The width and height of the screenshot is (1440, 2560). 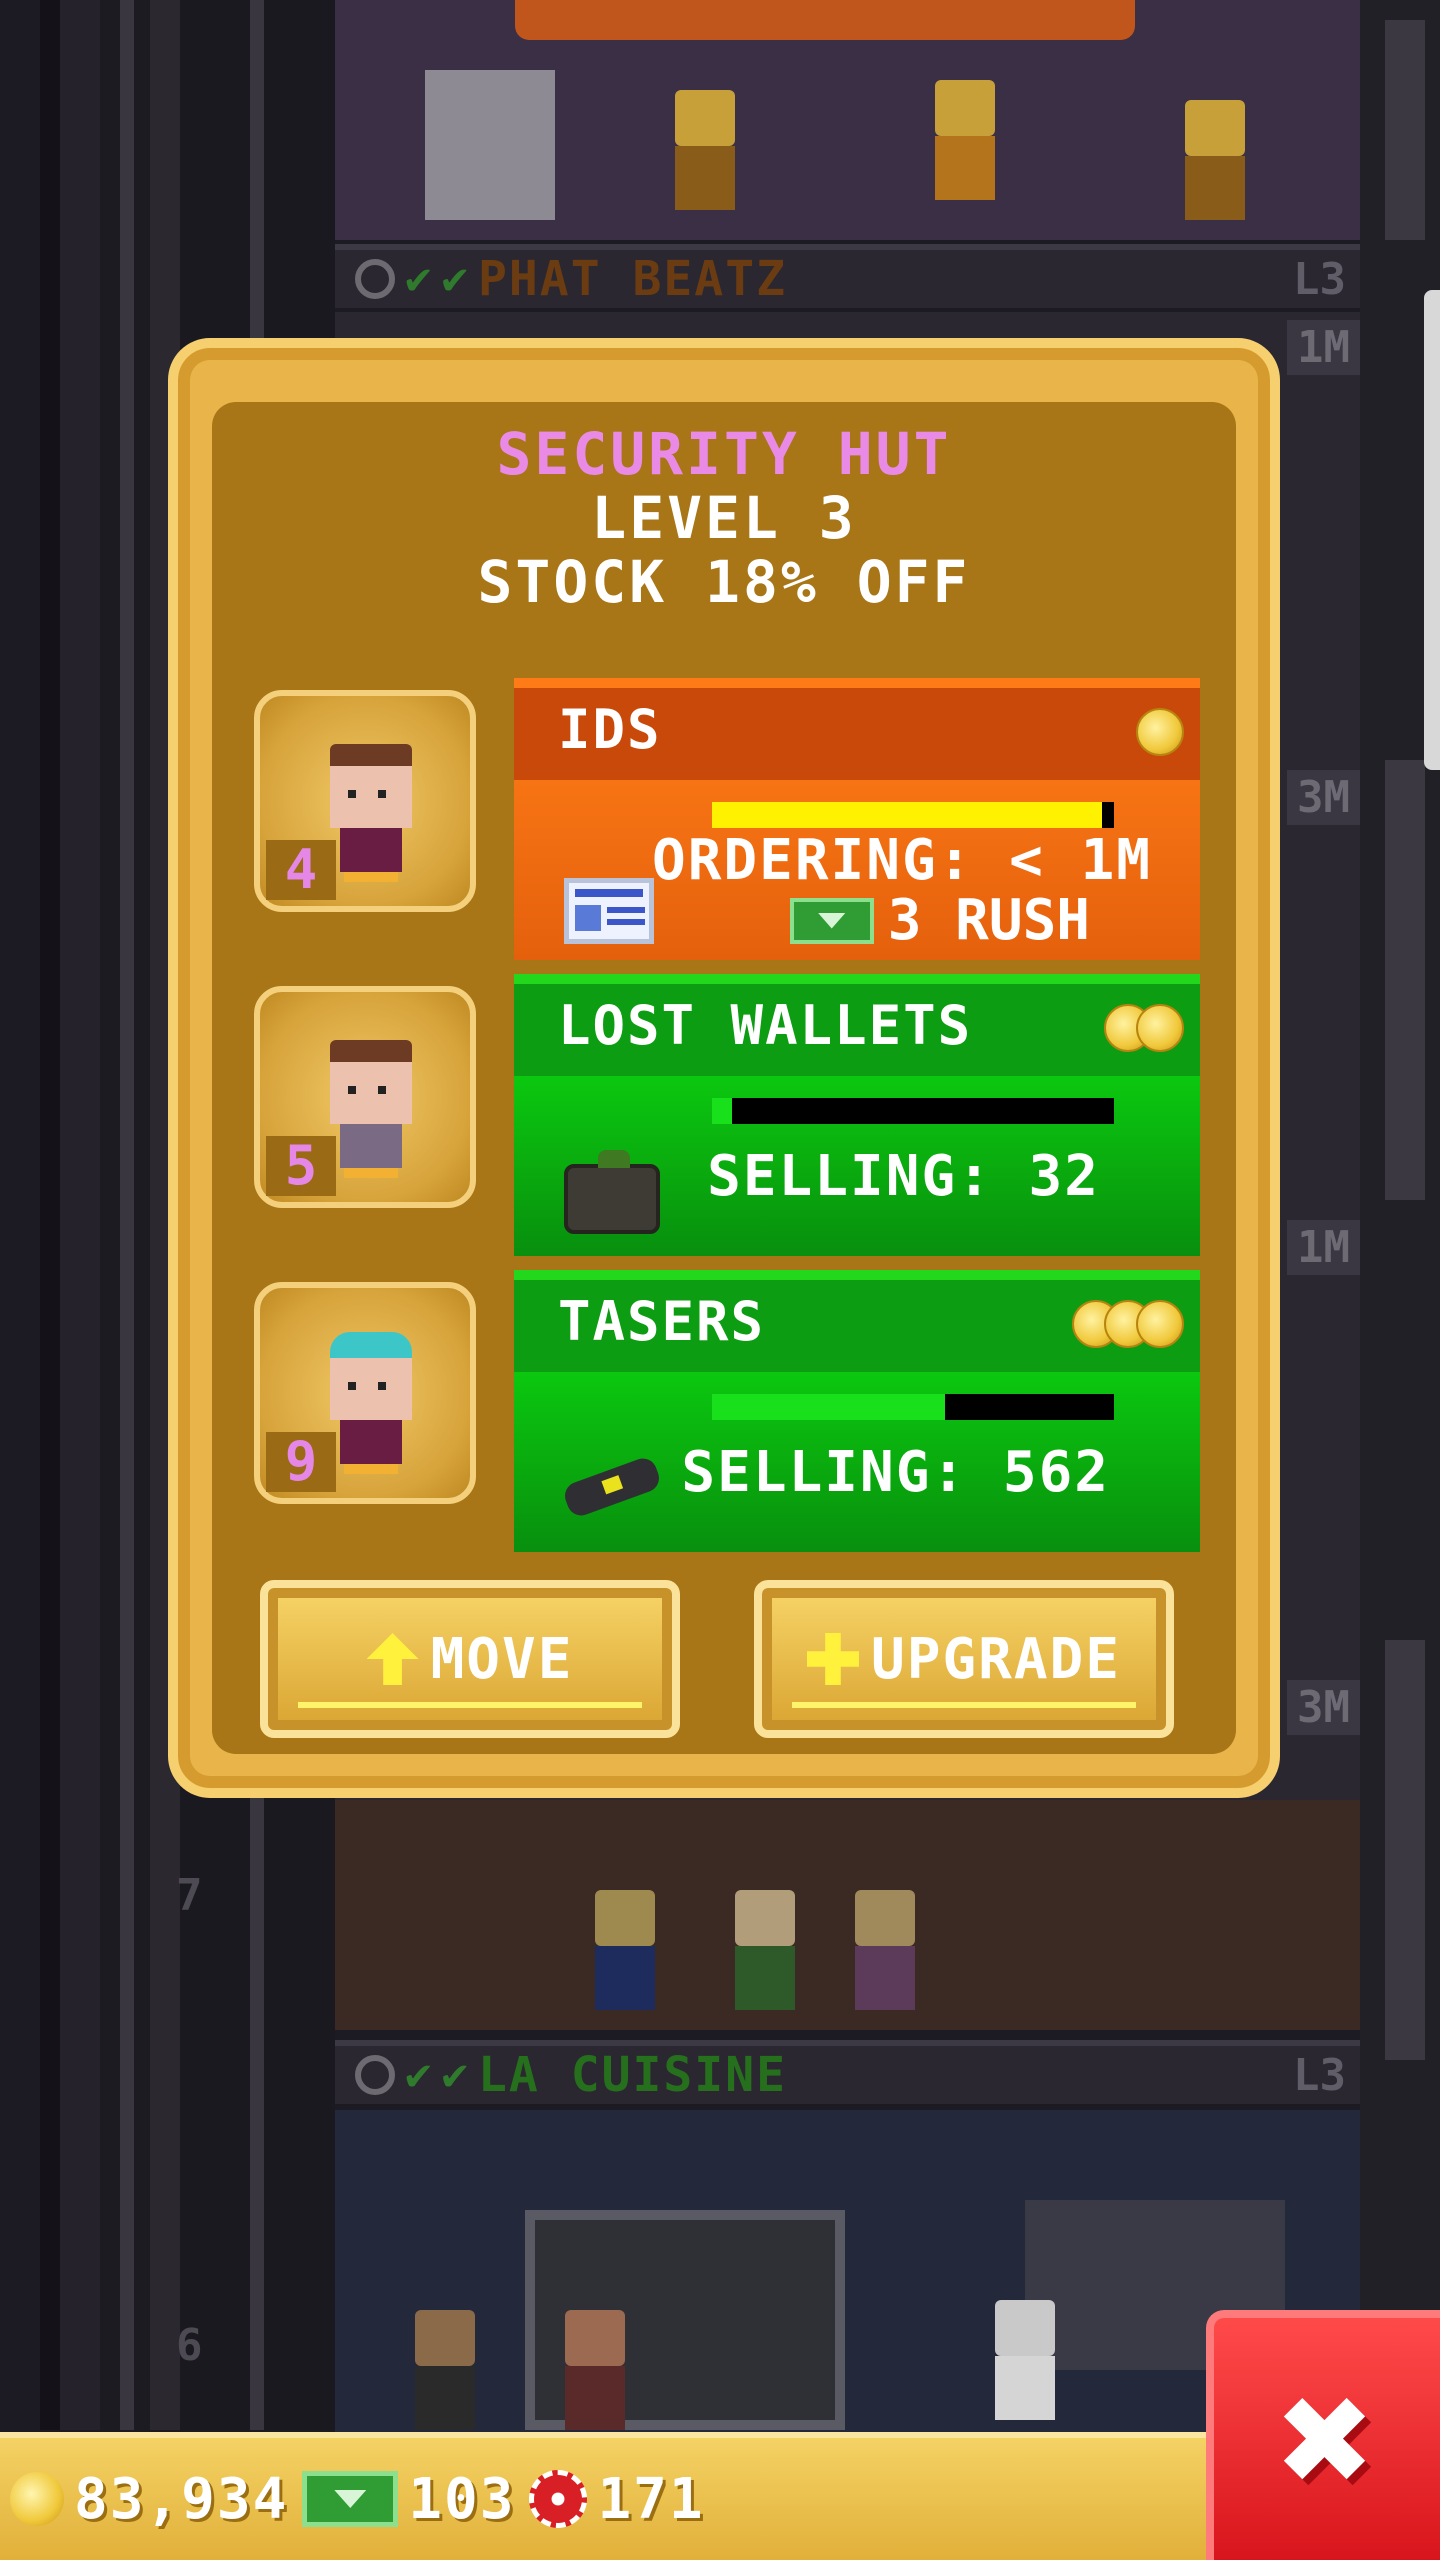 I want to click on floor-name: LA CUISINE, so click(x=632, y=2075).